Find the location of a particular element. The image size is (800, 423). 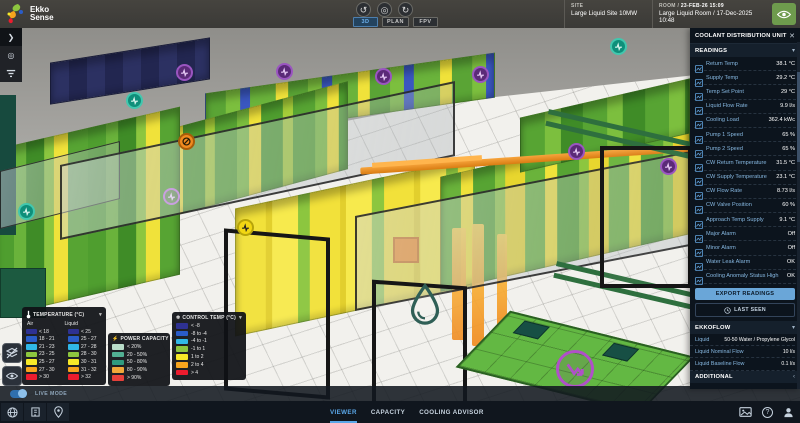

control-legend-row: > 4 is located at coordinates (209, 373).